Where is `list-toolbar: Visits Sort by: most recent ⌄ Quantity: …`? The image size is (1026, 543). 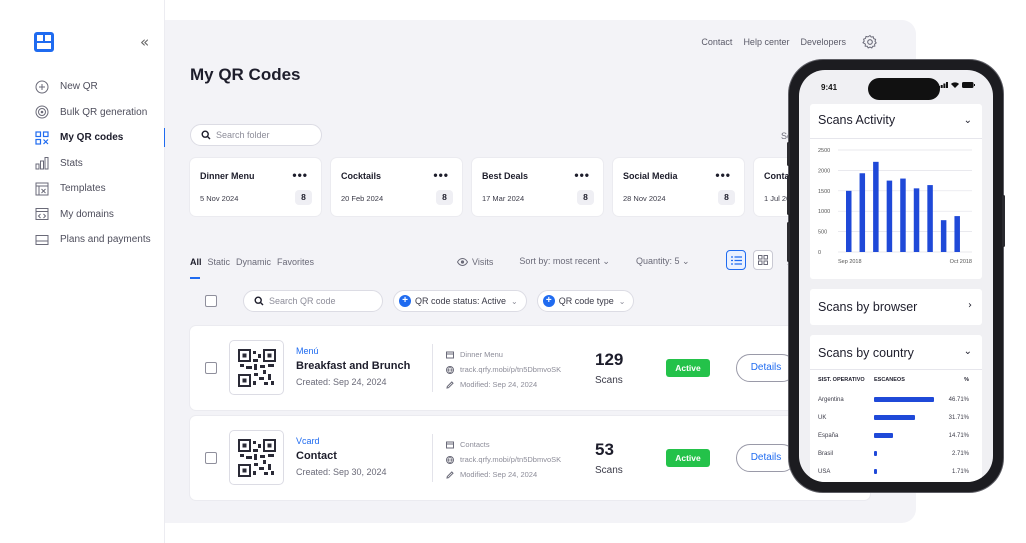 list-toolbar: Visits Sort by: most recent ⌄ Quantity: … is located at coordinates (573, 261).